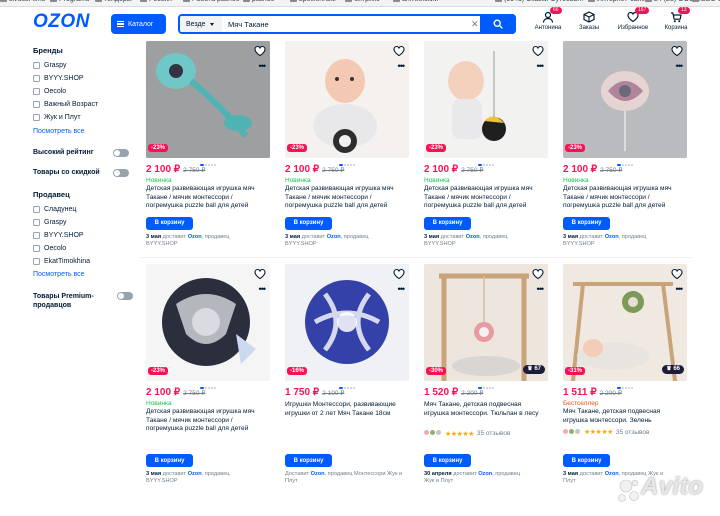  Describe the element at coordinates (211, 1) in the screenshot. I see `bookmark-item: Работа разное` at that location.